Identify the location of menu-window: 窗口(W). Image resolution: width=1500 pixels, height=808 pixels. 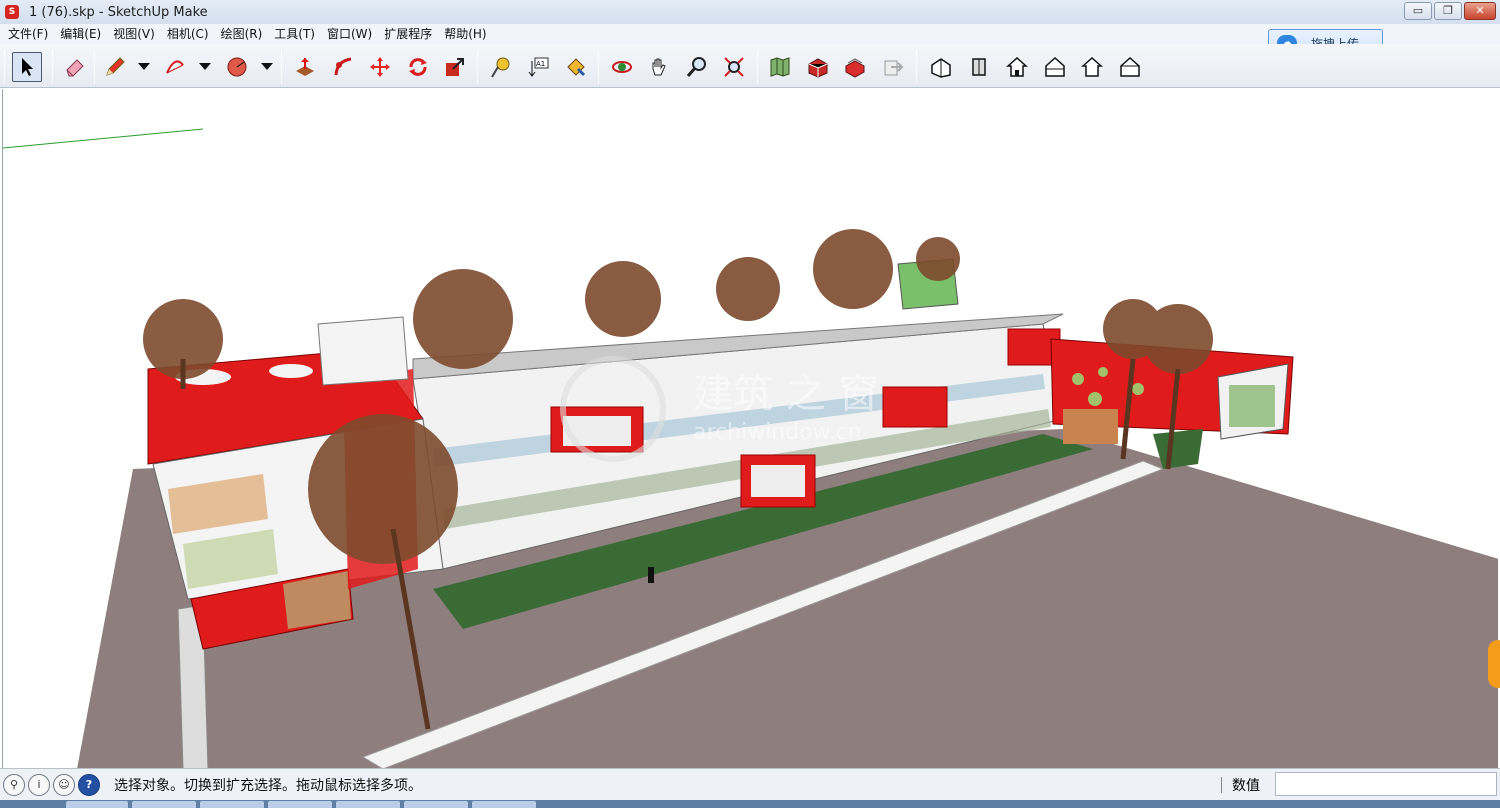
(349, 34).